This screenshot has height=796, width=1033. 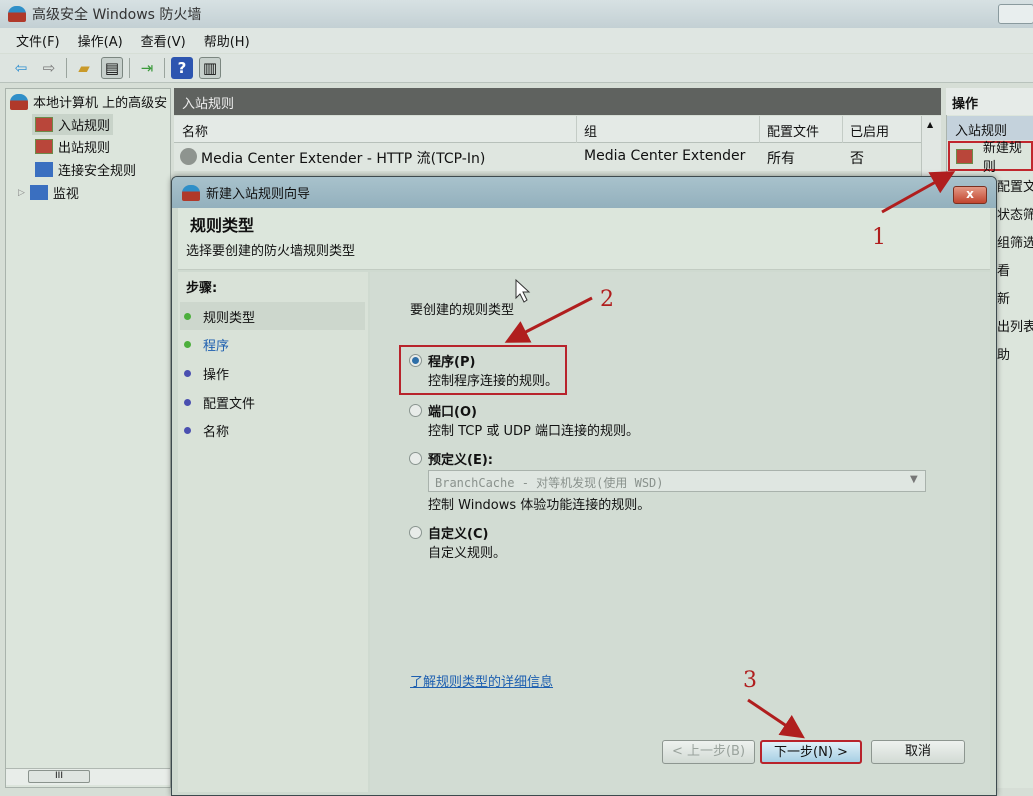 I want to click on dialog-header, so click(x=584, y=239).